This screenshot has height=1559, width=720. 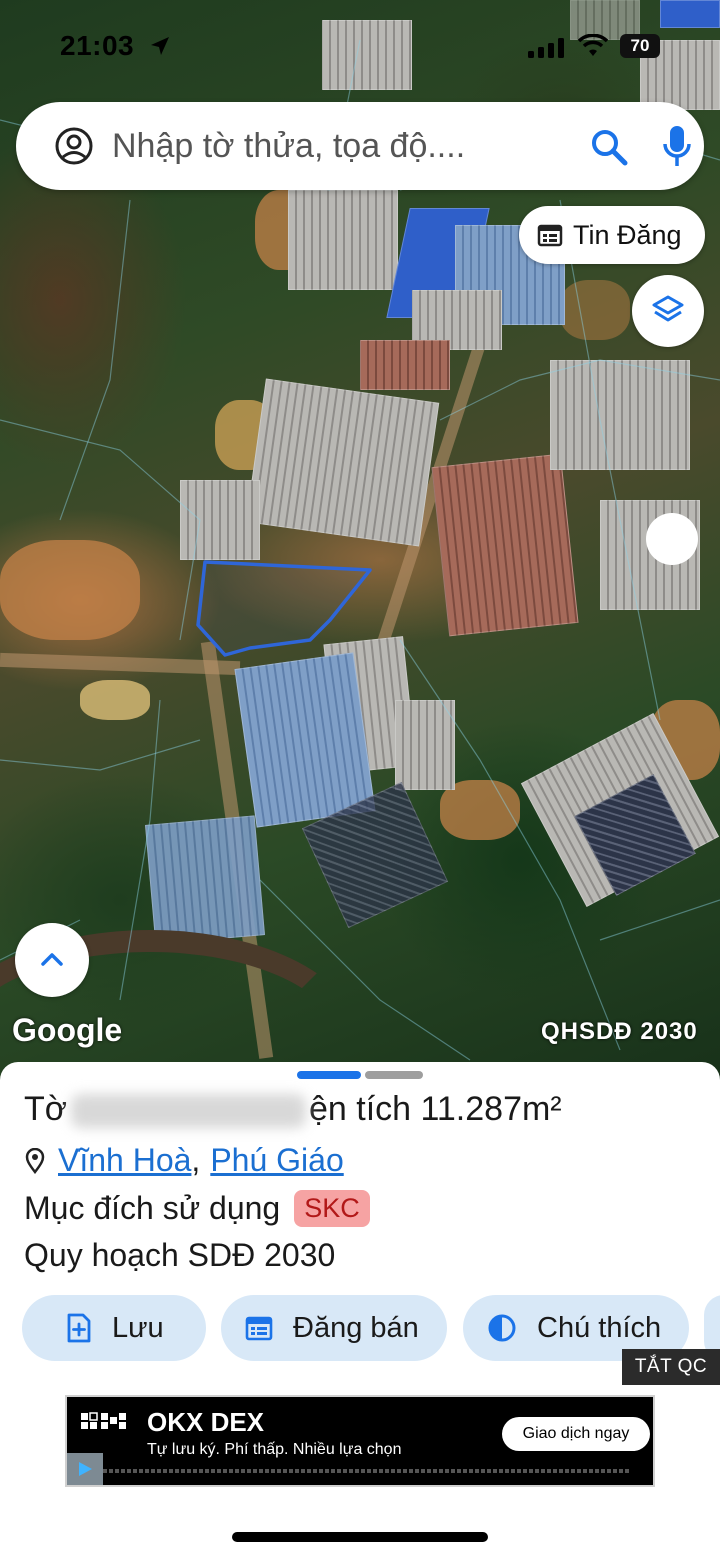 I want to click on location-arrow-icon, so click(x=160, y=46).